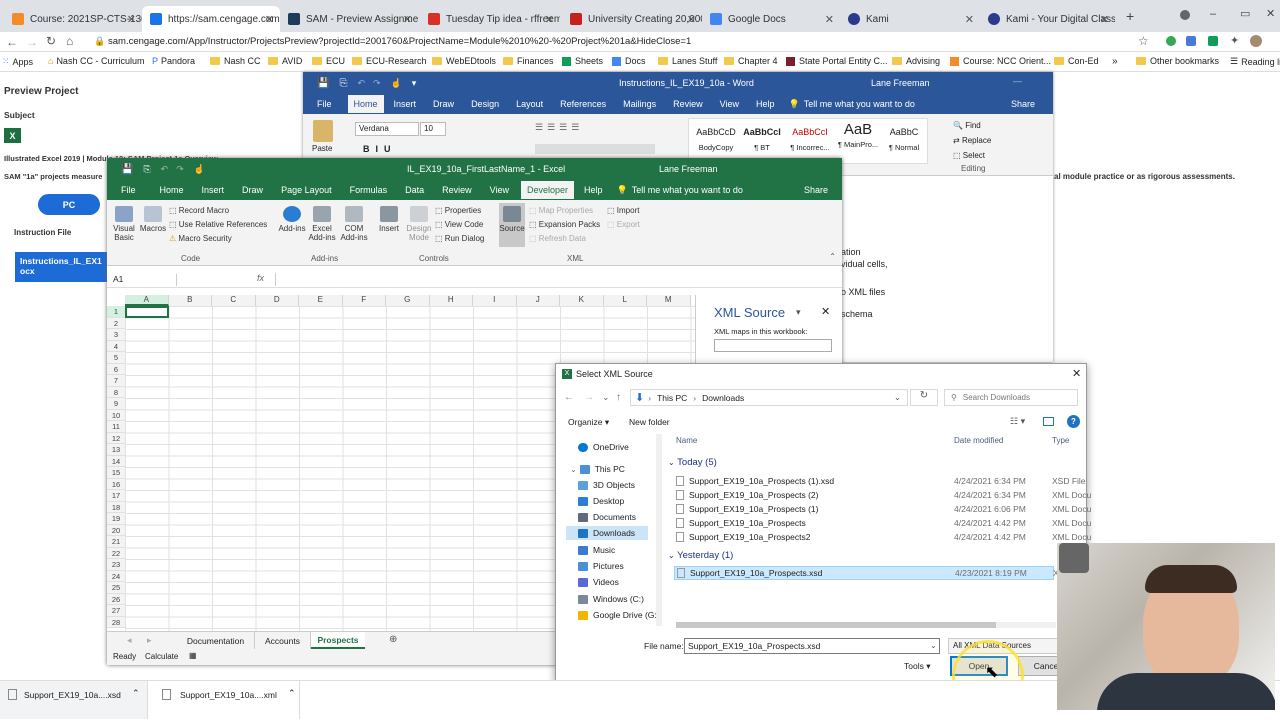  Describe the element at coordinates (234, 300) in the screenshot. I see `column-header: C` at that location.